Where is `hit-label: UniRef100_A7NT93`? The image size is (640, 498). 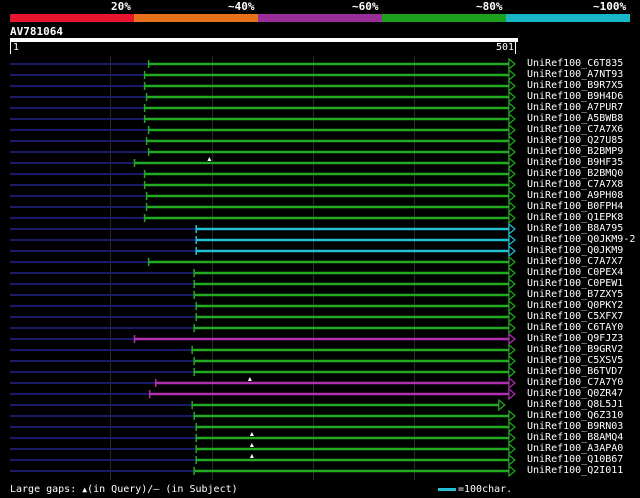 hit-label: UniRef100_A7NT93 is located at coordinates (575, 74).